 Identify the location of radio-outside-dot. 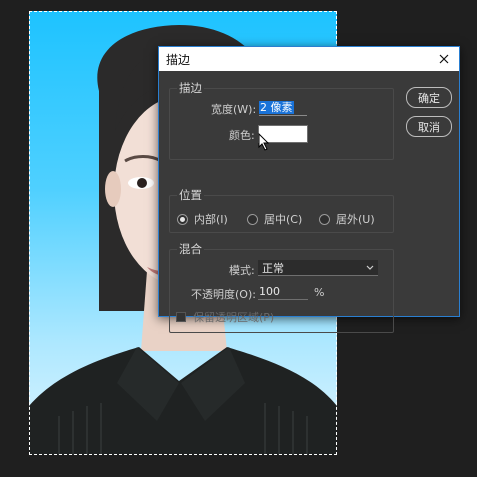
(324, 219).